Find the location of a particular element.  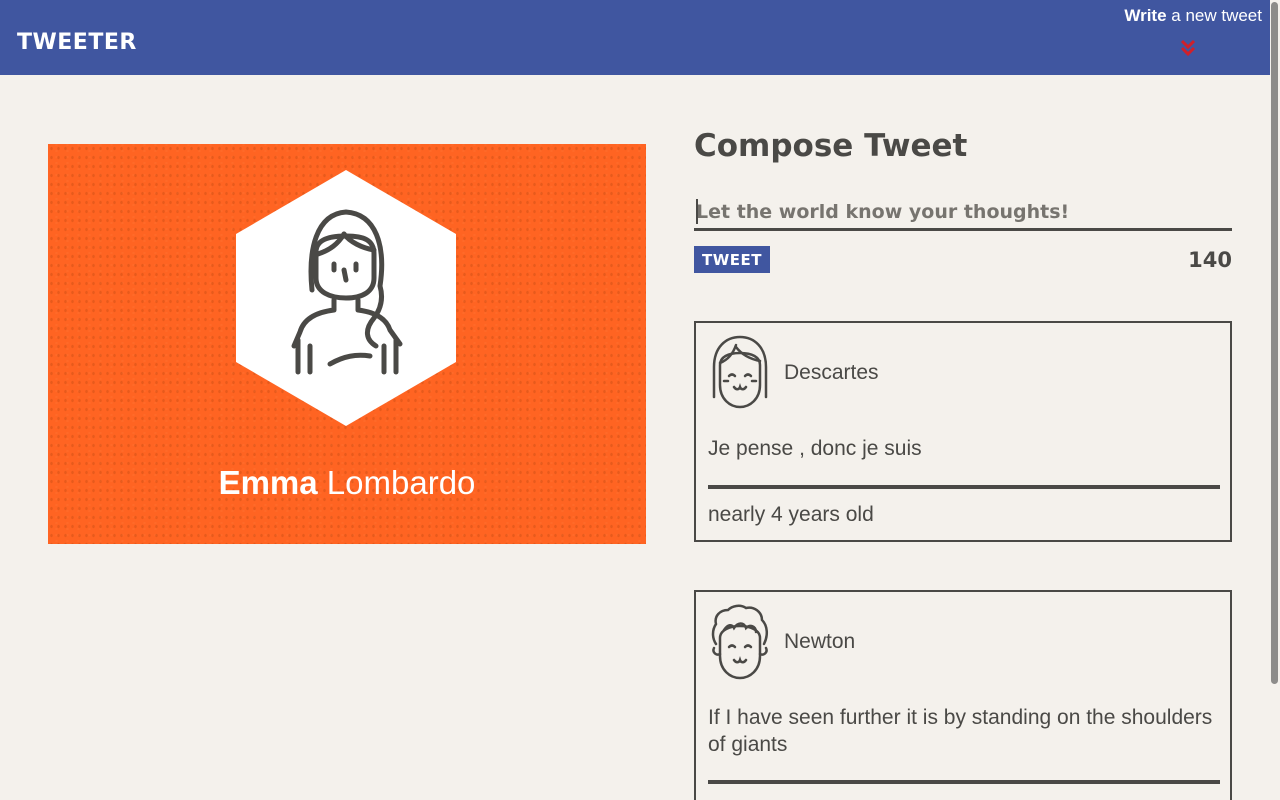

profile-name: Emma Lombardo is located at coordinates (347, 483).